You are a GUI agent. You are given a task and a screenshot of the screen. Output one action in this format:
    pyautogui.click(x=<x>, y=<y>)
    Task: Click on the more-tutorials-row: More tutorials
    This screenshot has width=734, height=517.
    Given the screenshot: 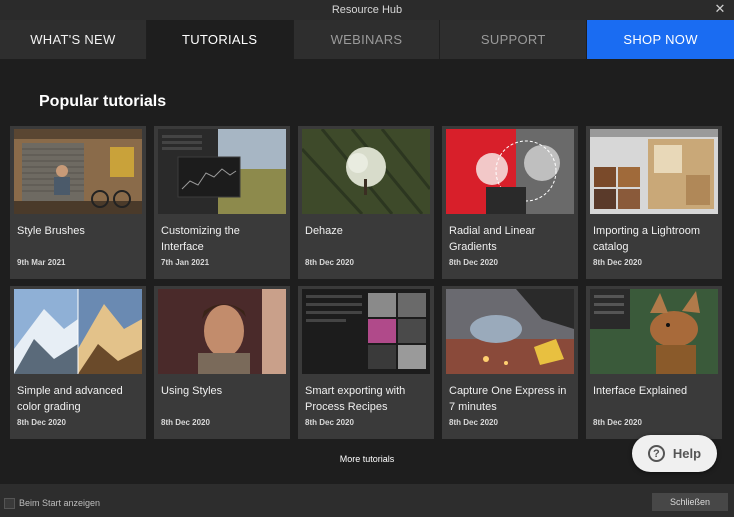 What is the action you would take?
    pyautogui.click(x=367, y=459)
    